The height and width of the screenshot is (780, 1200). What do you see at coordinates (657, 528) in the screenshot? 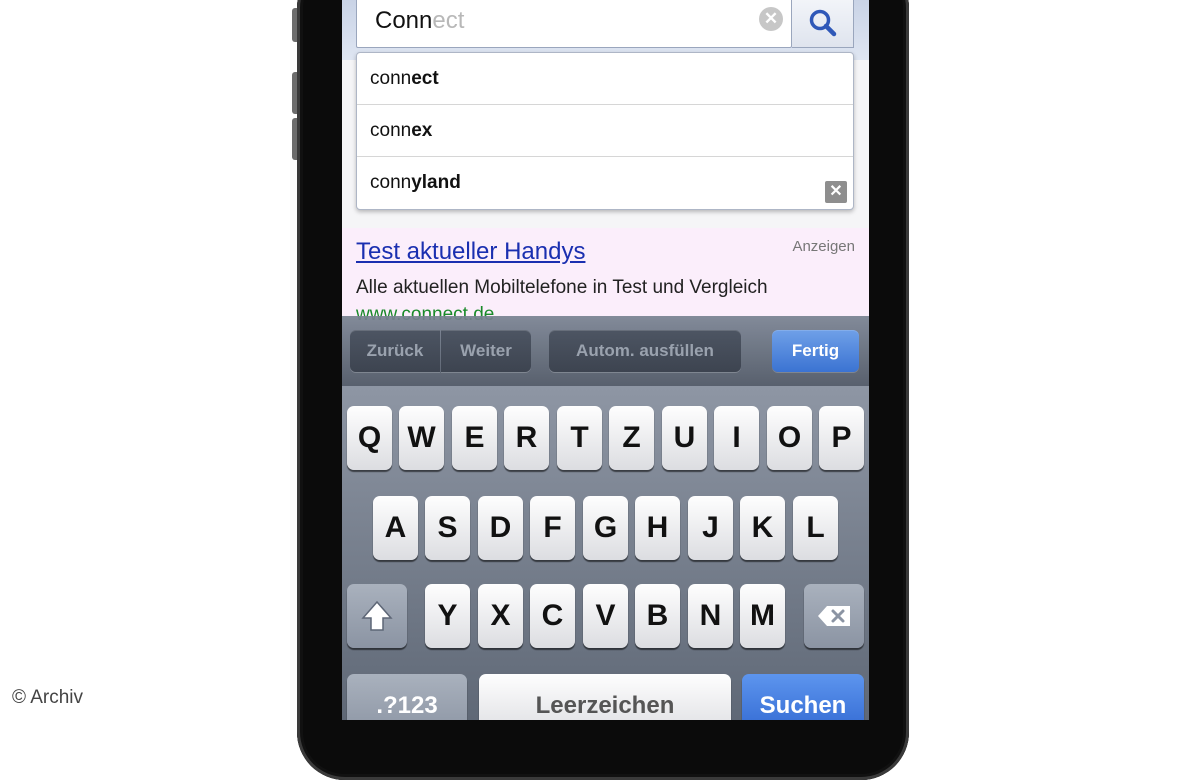
I see `key-h: H` at bounding box center [657, 528].